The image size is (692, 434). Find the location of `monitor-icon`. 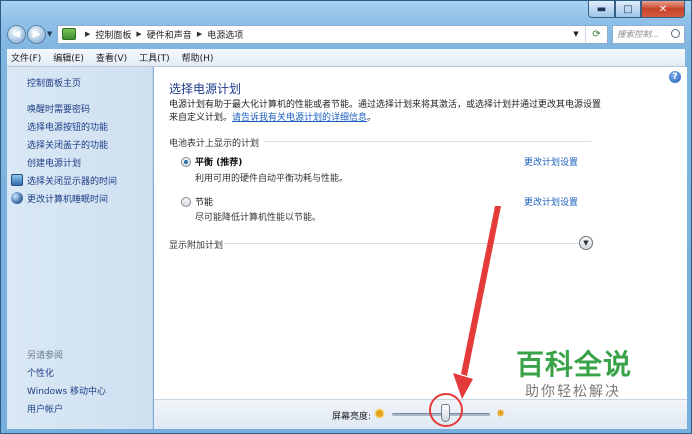

monitor-icon is located at coordinates (17, 180).